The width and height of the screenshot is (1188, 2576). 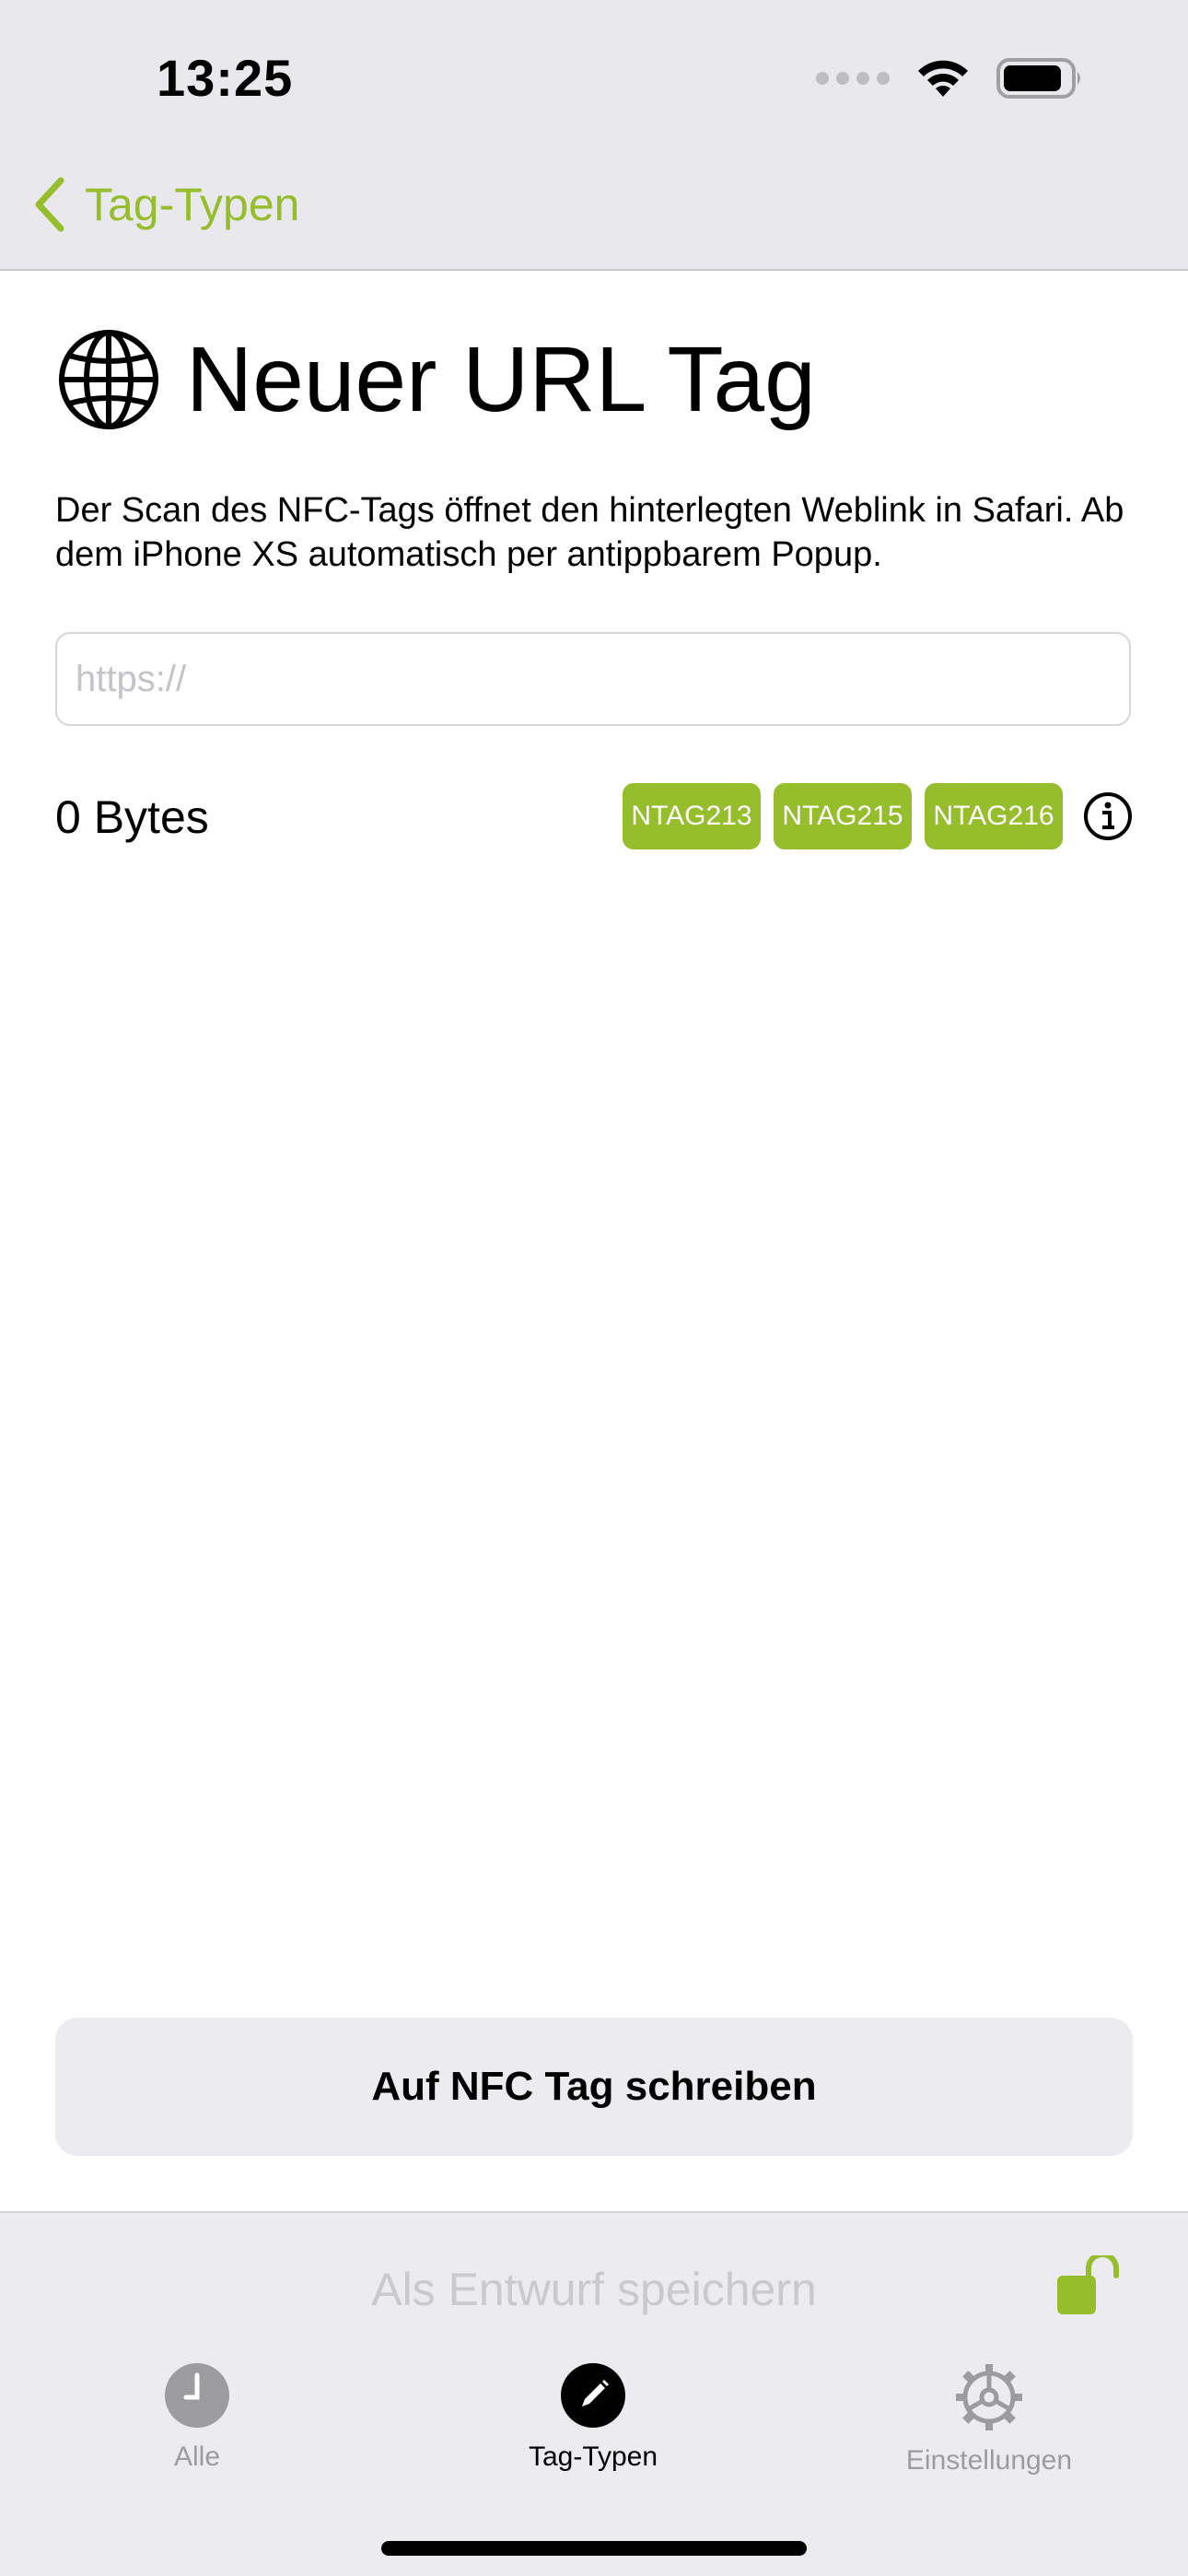 I want to click on pencil-icon, so click(x=593, y=2395).